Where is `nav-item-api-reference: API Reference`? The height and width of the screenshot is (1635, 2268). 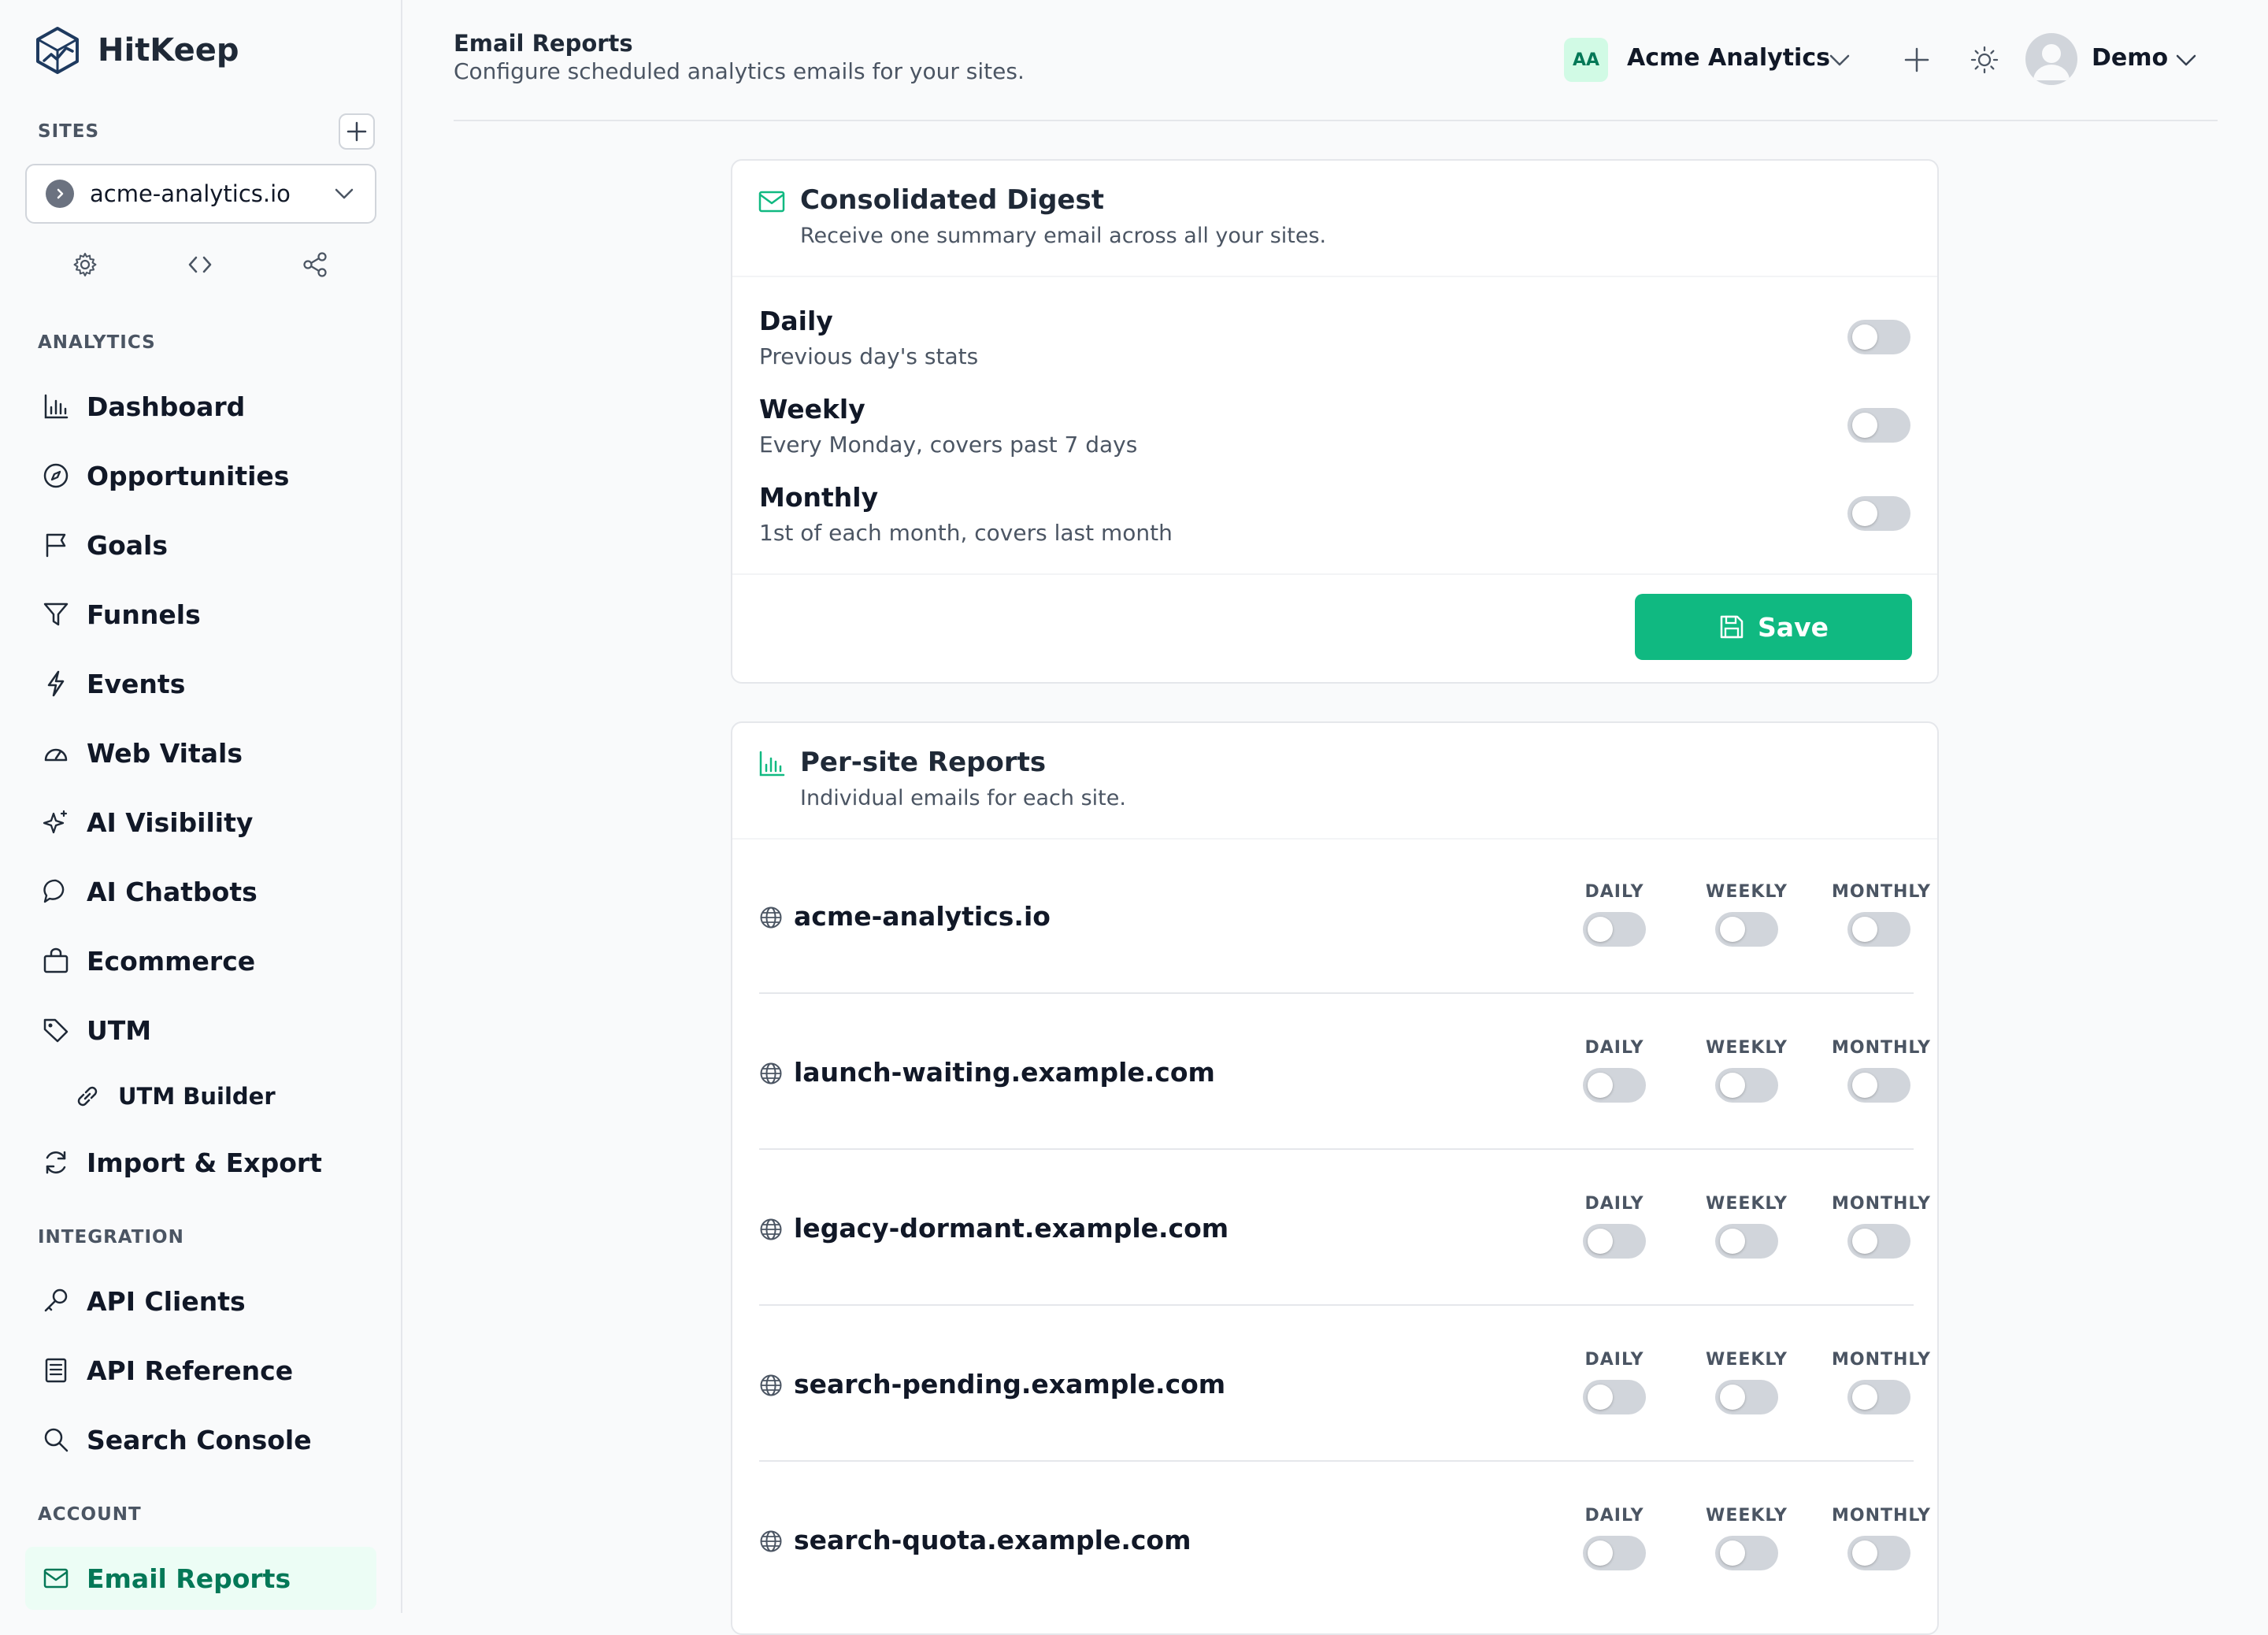 nav-item-api-reference: API Reference is located at coordinates (200, 1371).